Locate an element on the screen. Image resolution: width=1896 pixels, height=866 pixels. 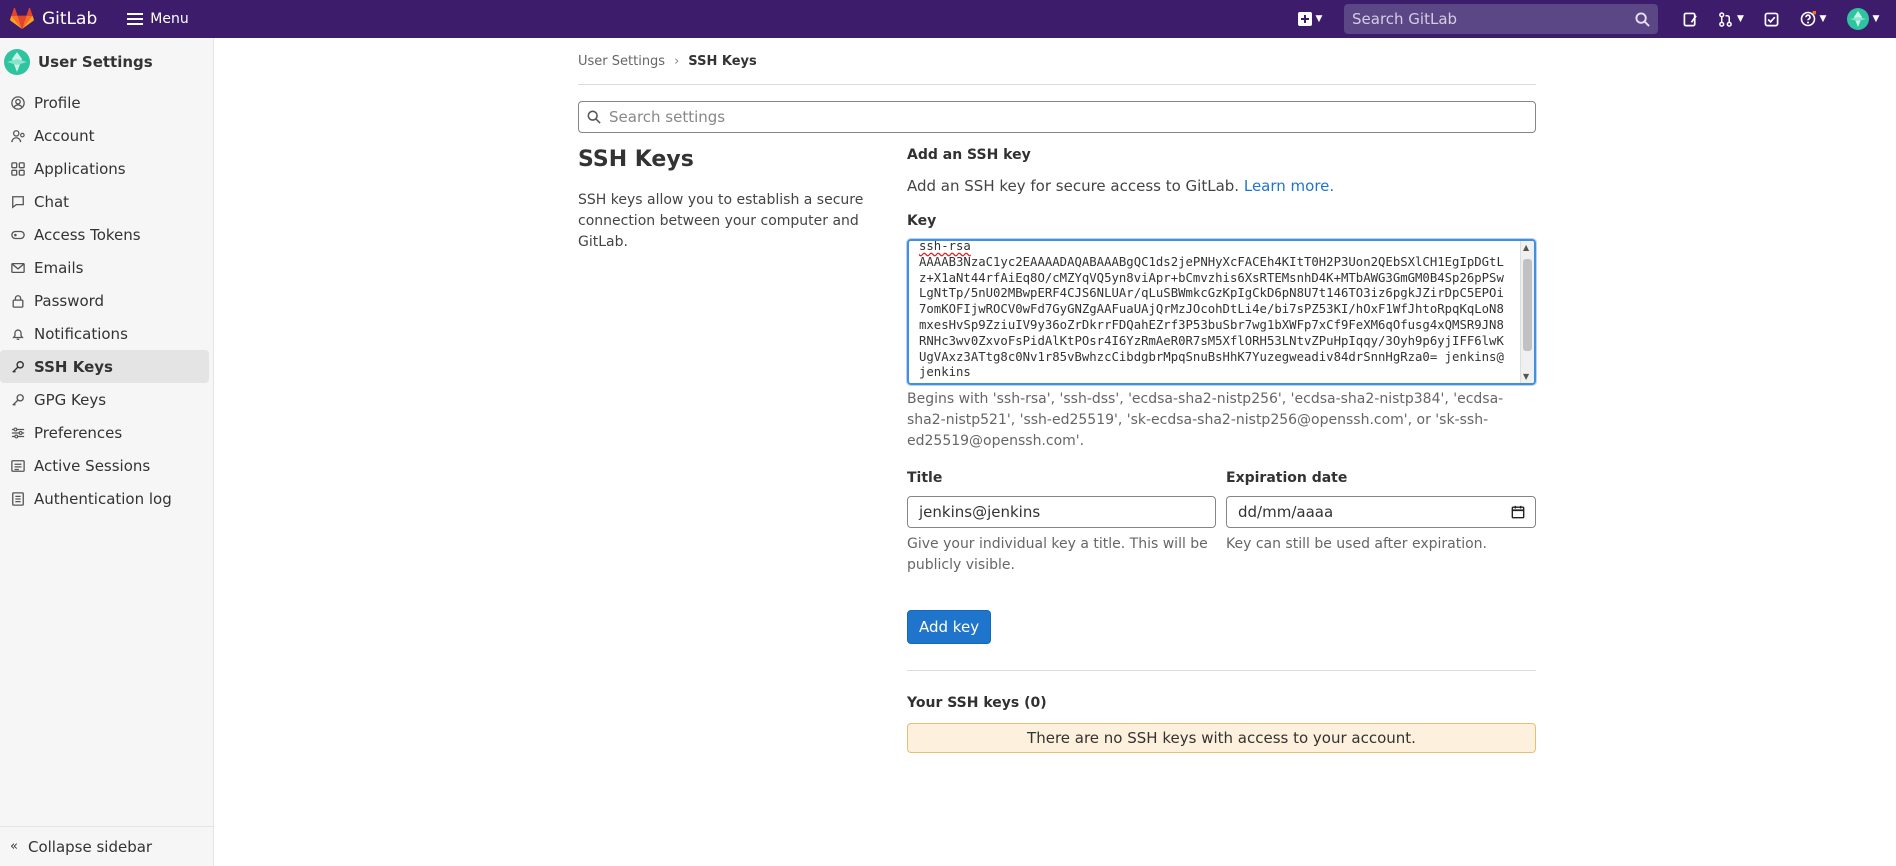
profile-icon is located at coordinates (18, 103).